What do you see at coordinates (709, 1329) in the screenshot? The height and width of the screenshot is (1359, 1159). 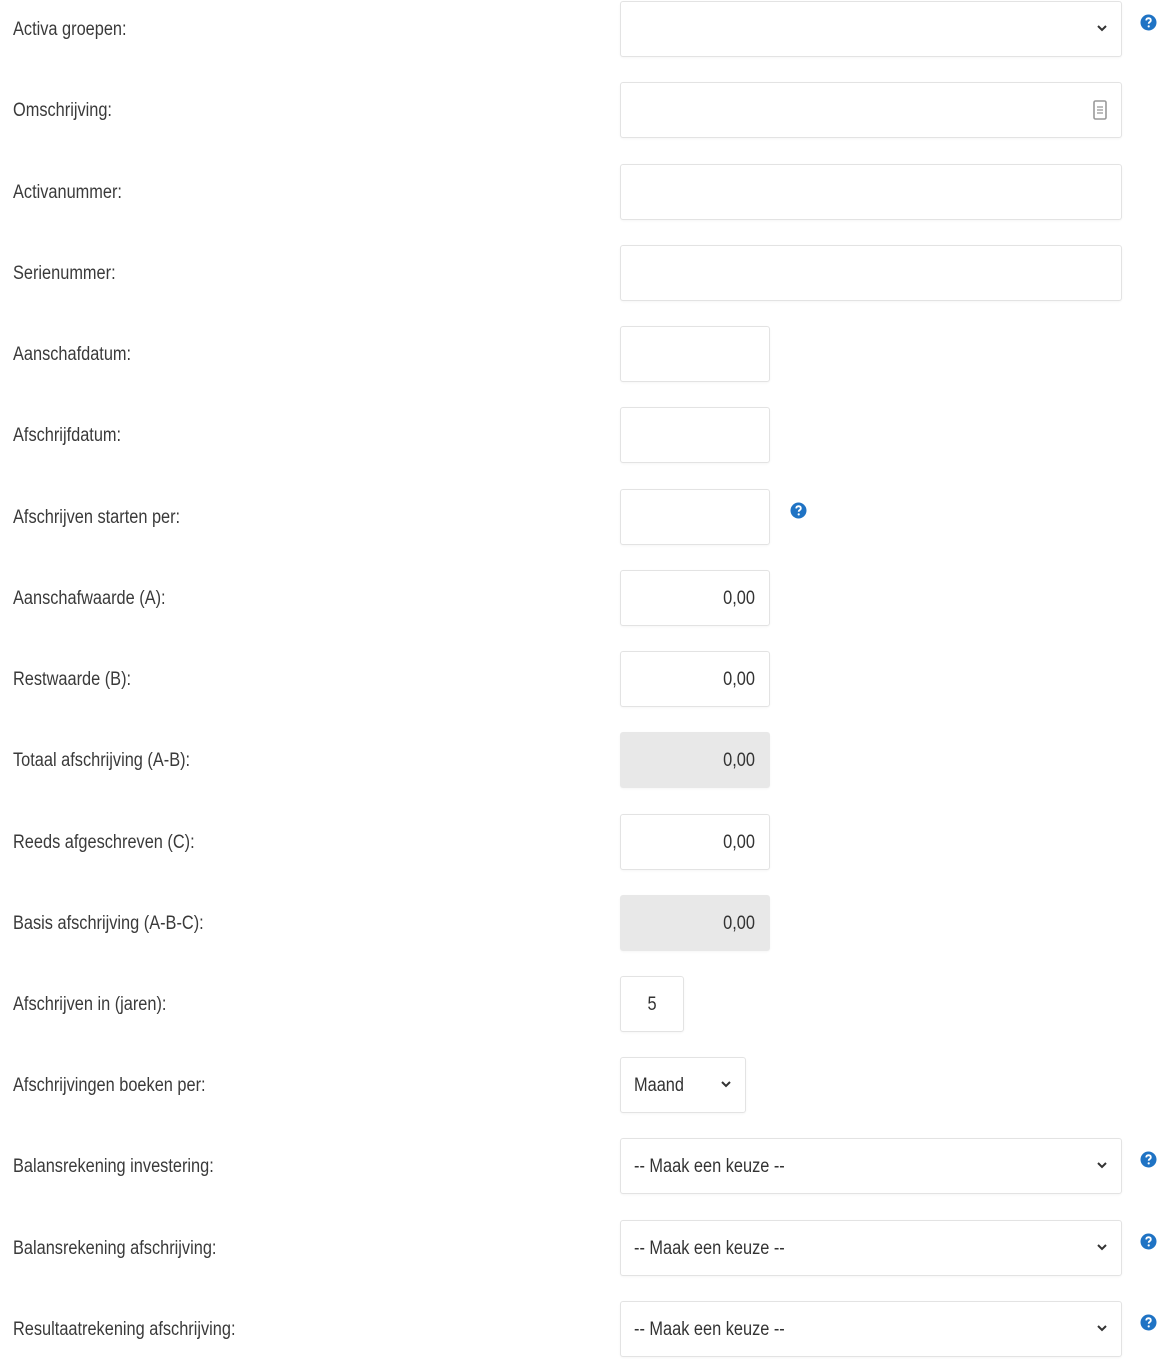 I see `resultaatrekening-afschrijving-value: -- Maak een keuze --` at bounding box center [709, 1329].